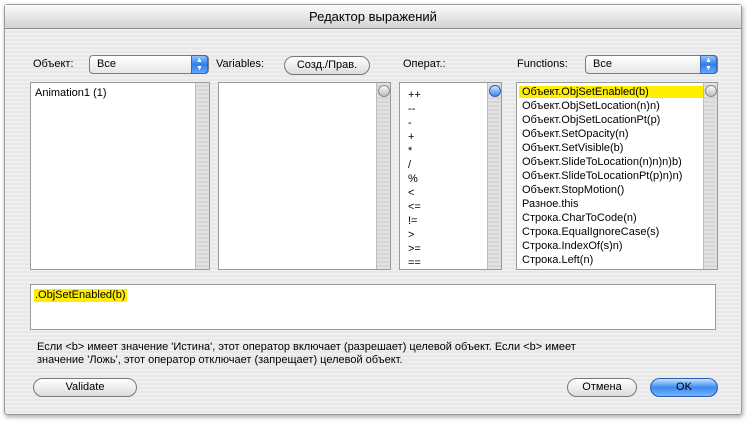  What do you see at coordinates (710, 176) in the screenshot?
I see `functions-scrollbar` at bounding box center [710, 176].